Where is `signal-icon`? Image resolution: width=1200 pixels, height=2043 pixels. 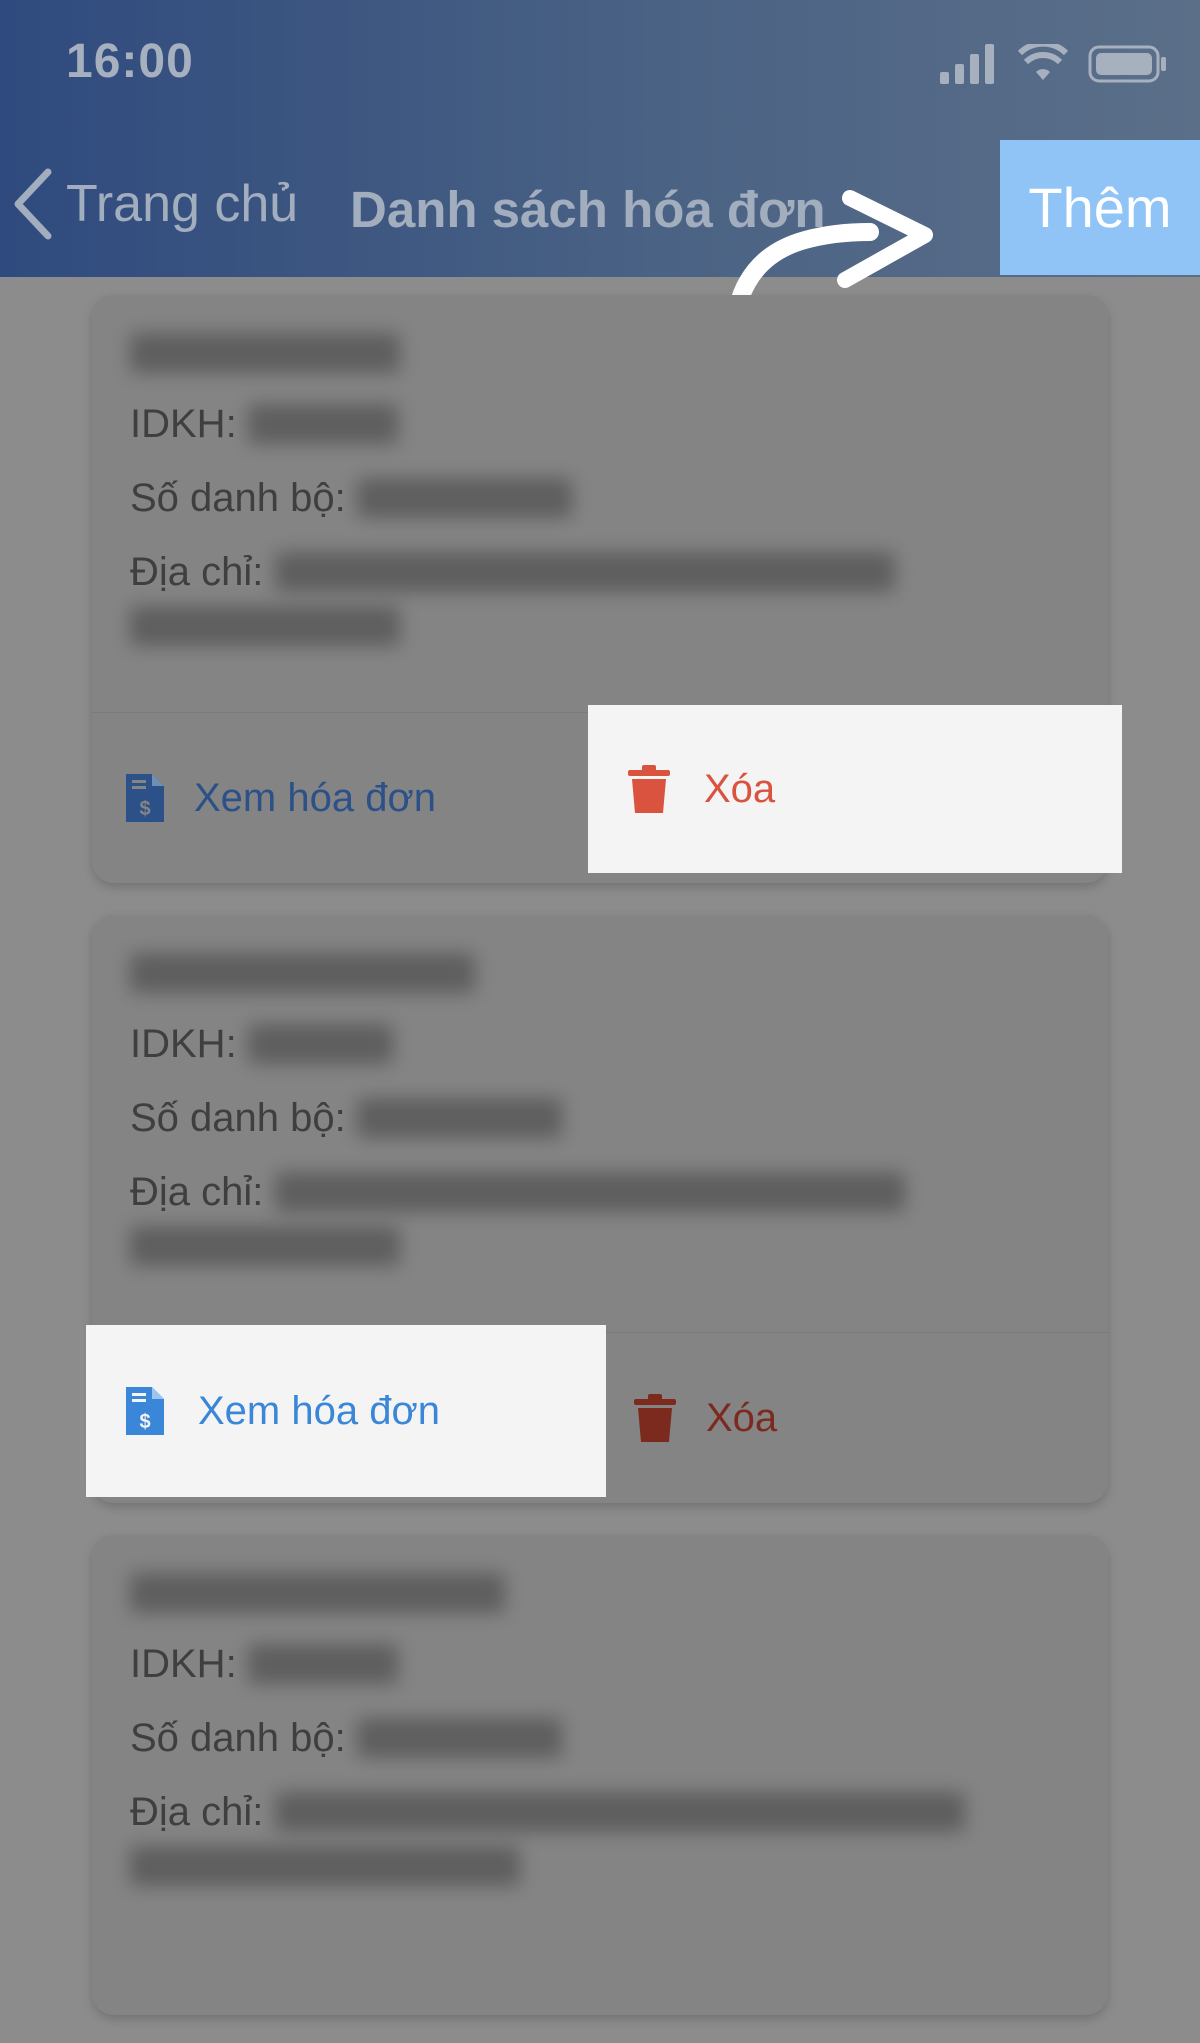
signal-icon is located at coordinates (967, 64).